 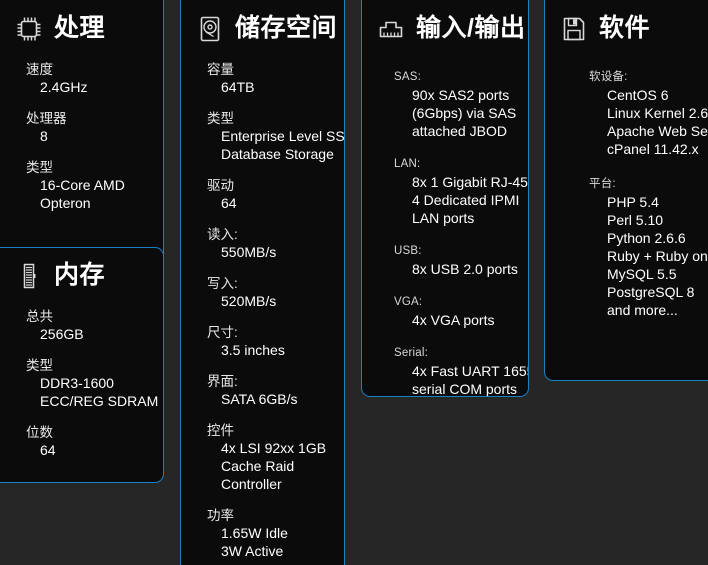 I want to click on card-processing-body: 速度 2.4GHz 处理器 8 类型 16-Core AMD Opteron, so click(x=81, y=135).